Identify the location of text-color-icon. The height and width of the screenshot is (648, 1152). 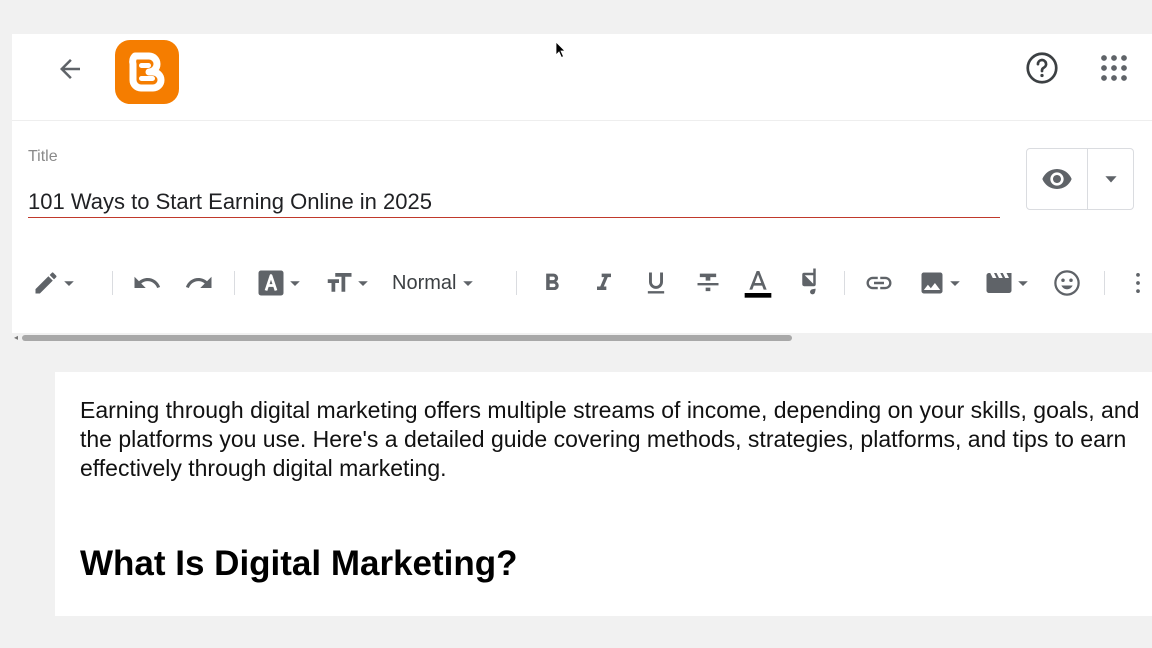
(758, 284).